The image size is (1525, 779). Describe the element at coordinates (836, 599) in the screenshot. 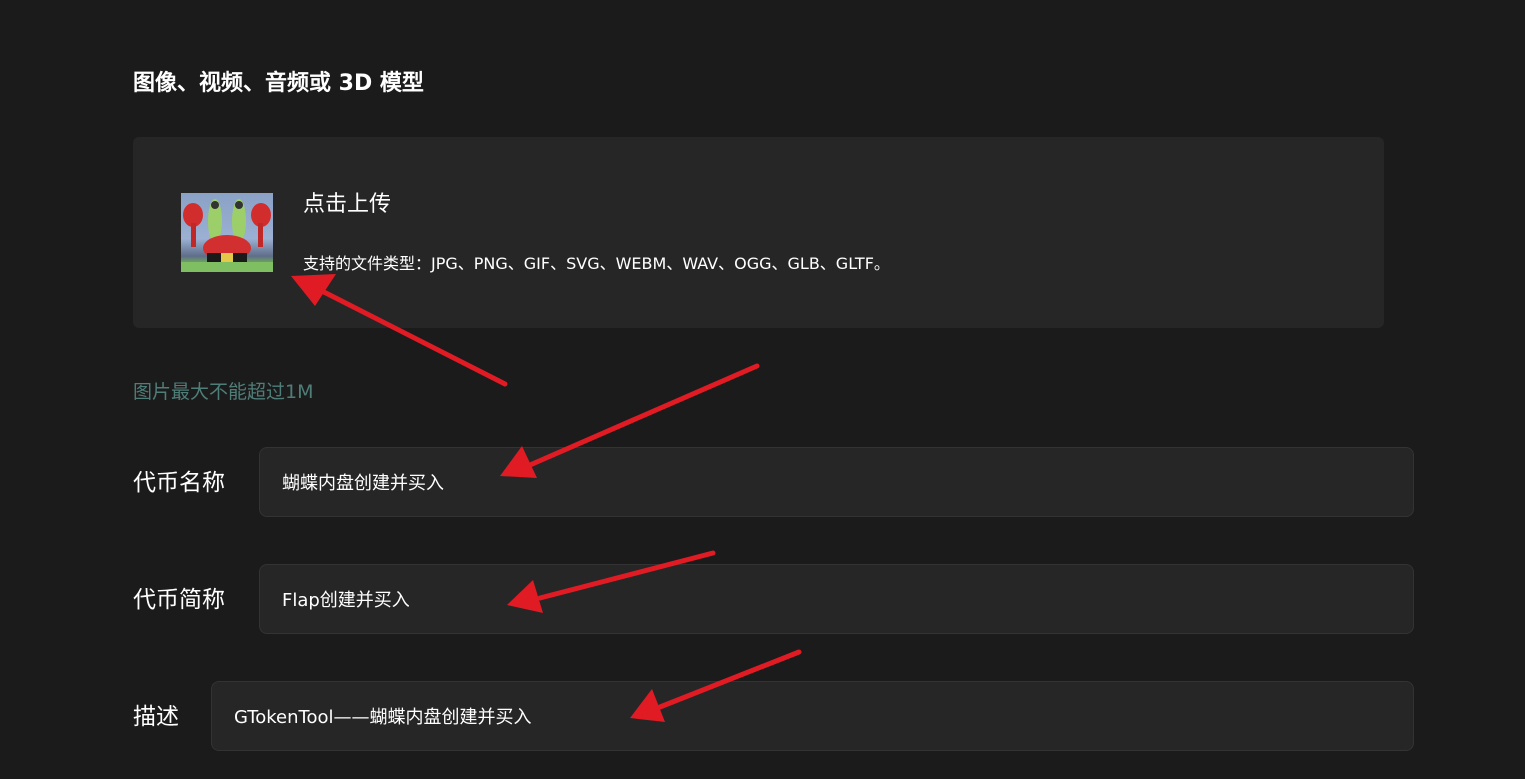

I see `token-symbol-input` at that location.